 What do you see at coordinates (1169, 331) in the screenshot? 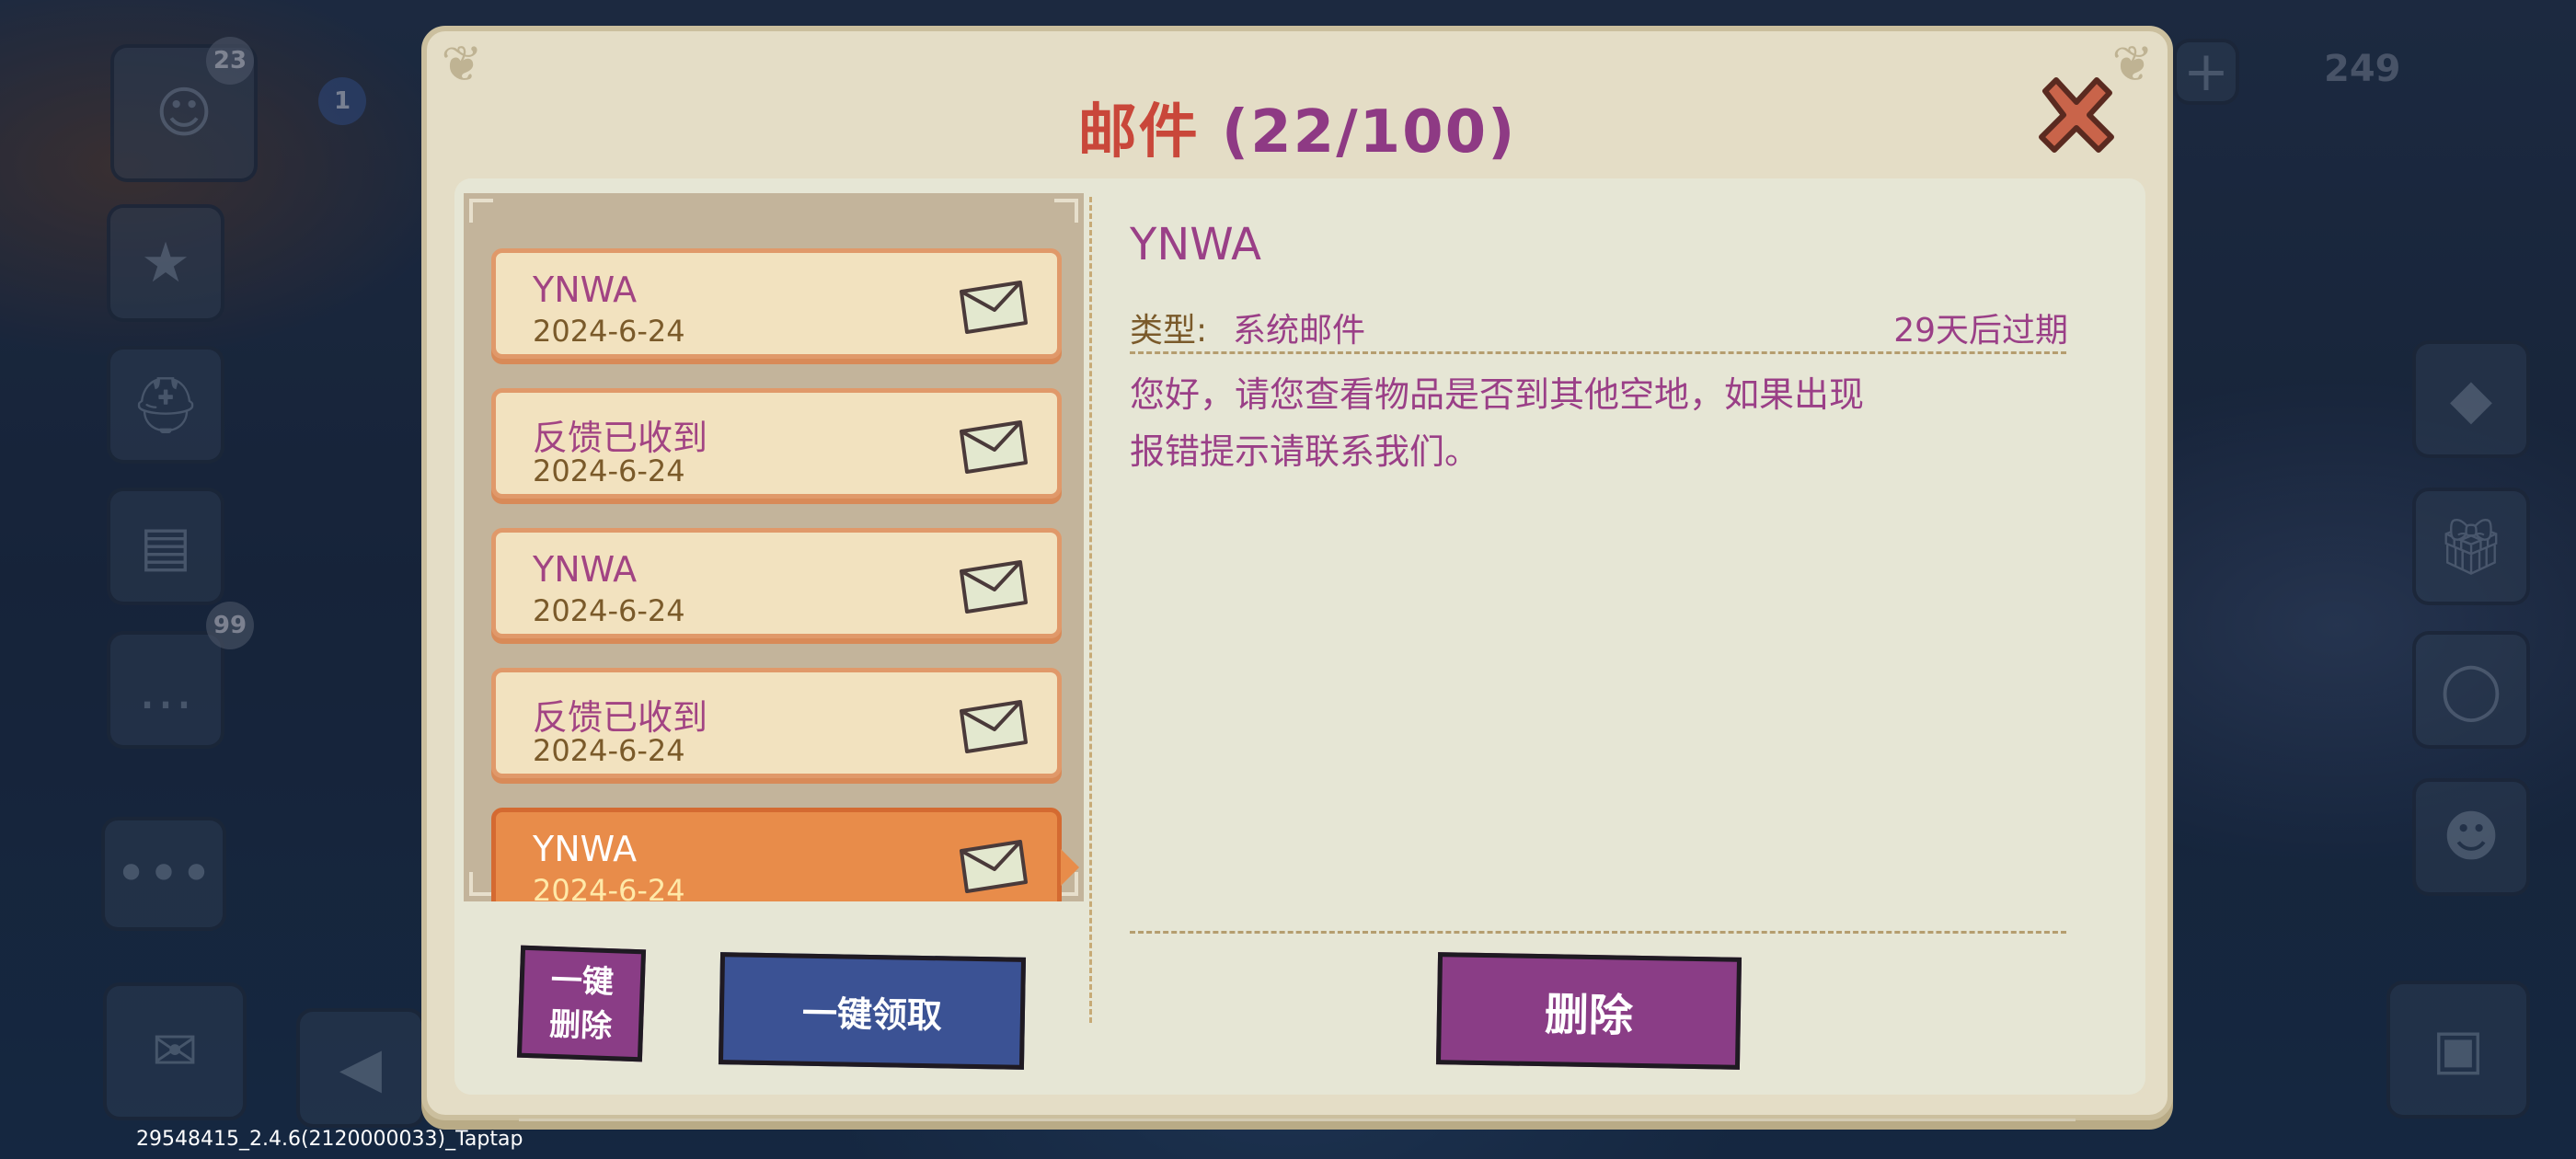
I see `mail-type-label: 类型:` at bounding box center [1169, 331].